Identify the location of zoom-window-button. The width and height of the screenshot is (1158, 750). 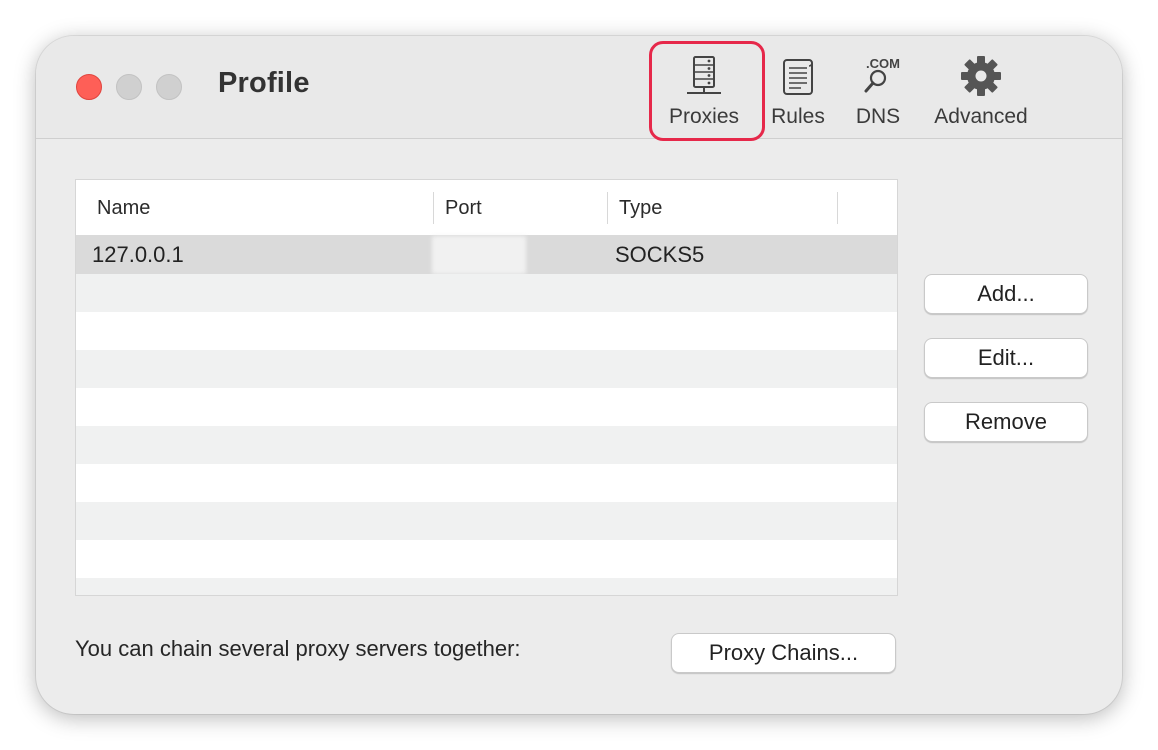
(169, 87).